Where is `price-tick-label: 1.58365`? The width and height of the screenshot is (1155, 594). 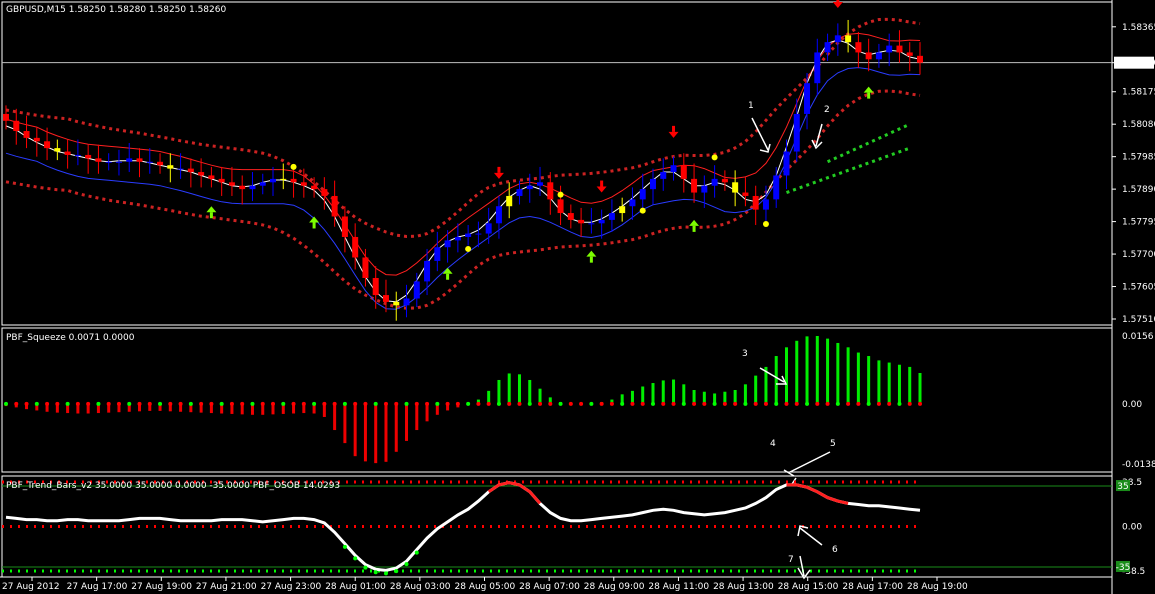 price-tick-label: 1.58365 is located at coordinates (1138, 28).